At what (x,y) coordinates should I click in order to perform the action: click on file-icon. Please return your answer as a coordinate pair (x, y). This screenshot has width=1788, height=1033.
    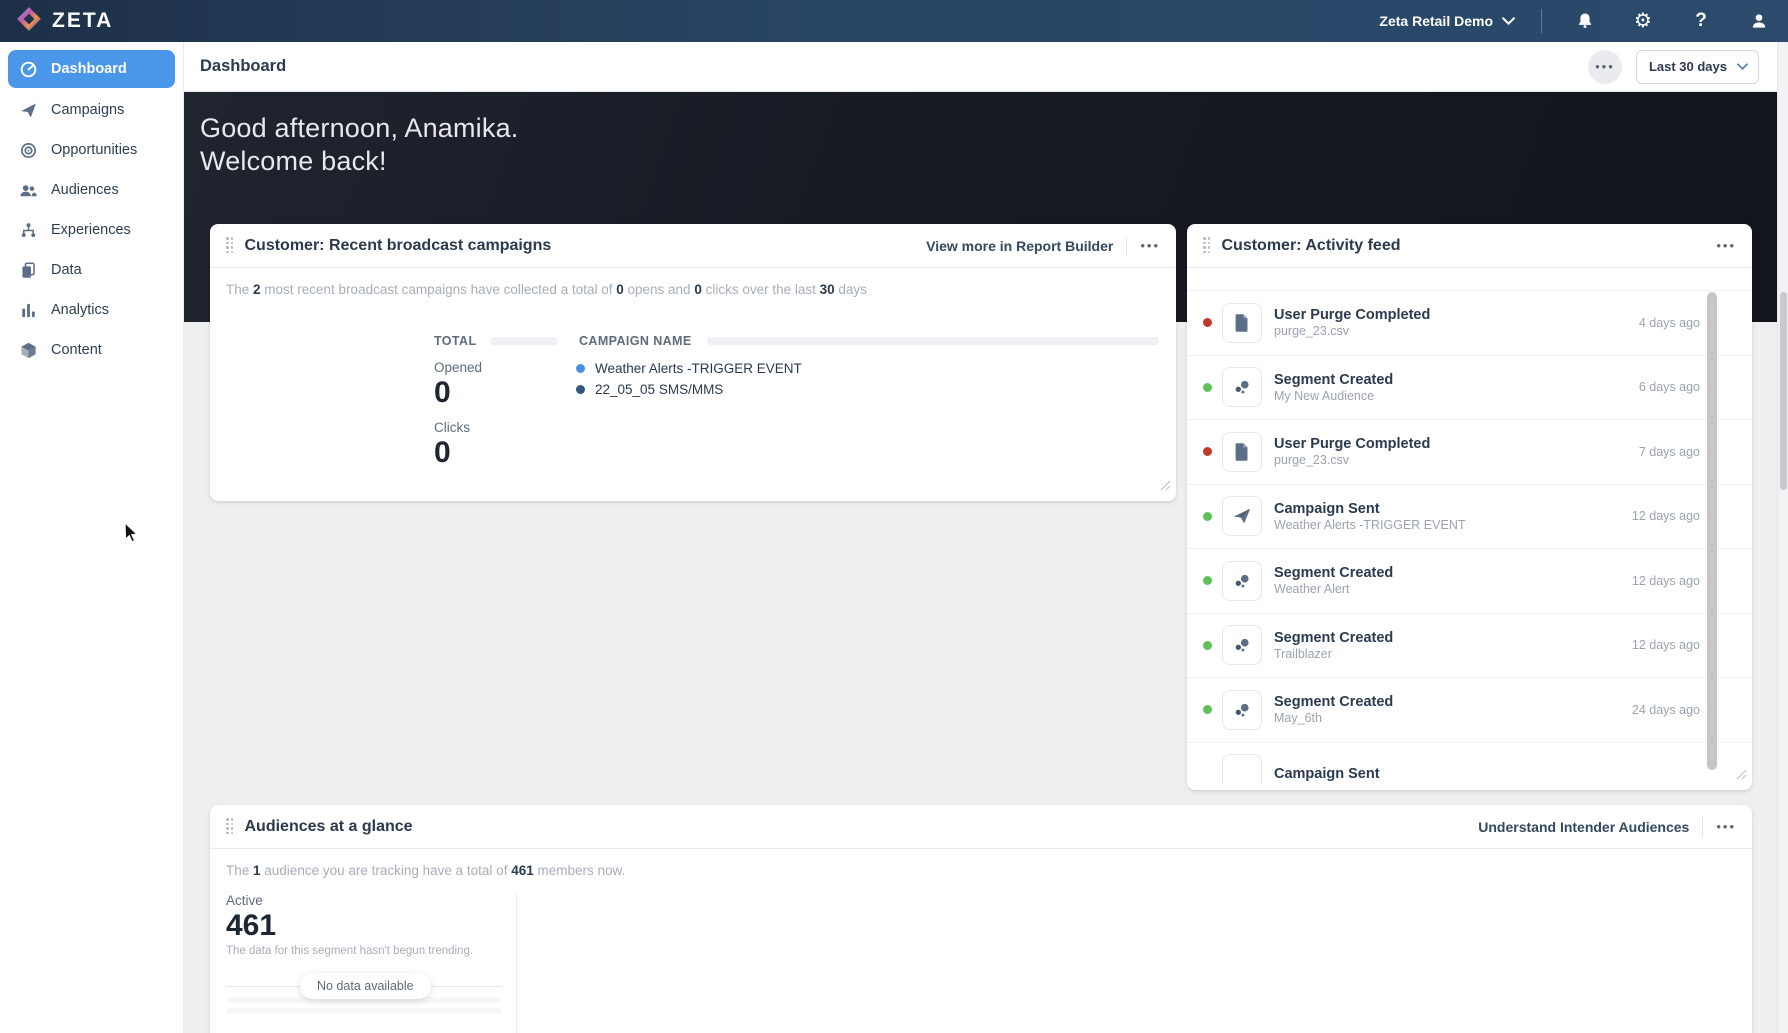
    Looking at the image, I should click on (1242, 322).